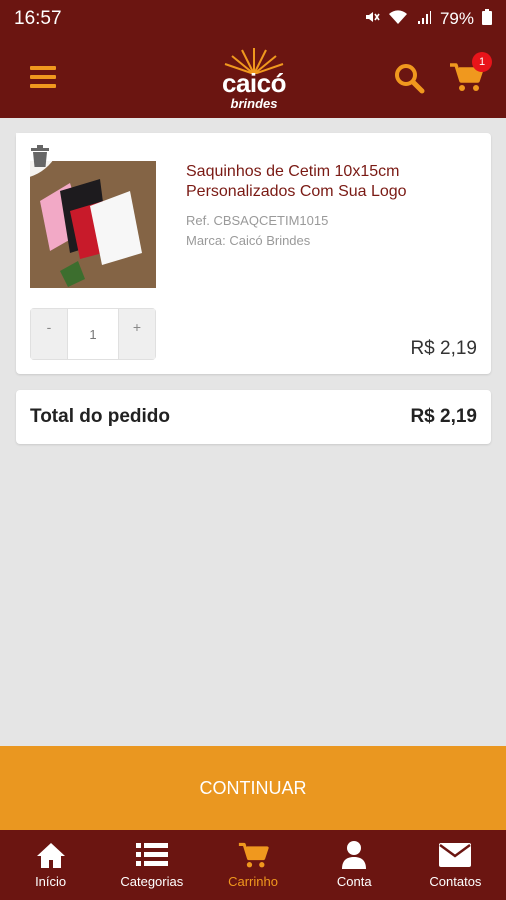 Image resolution: width=506 pixels, height=900 pixels. I want to click on app-header: caicó brindes 1, so click(253, 78).